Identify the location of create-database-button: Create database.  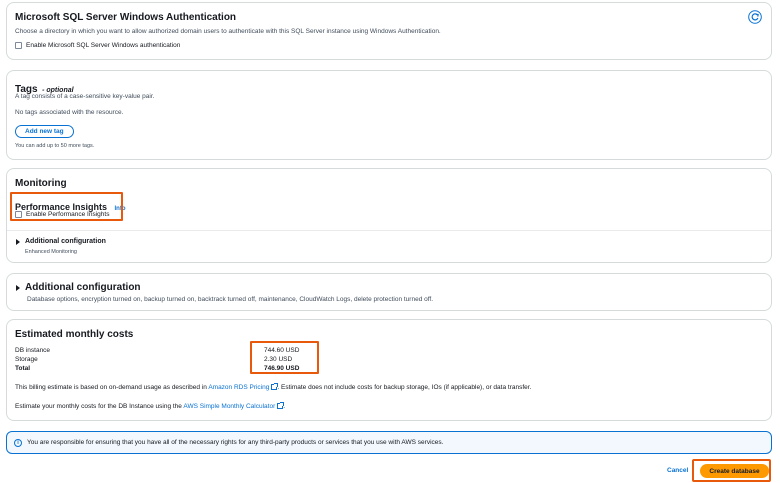
(734, 471).